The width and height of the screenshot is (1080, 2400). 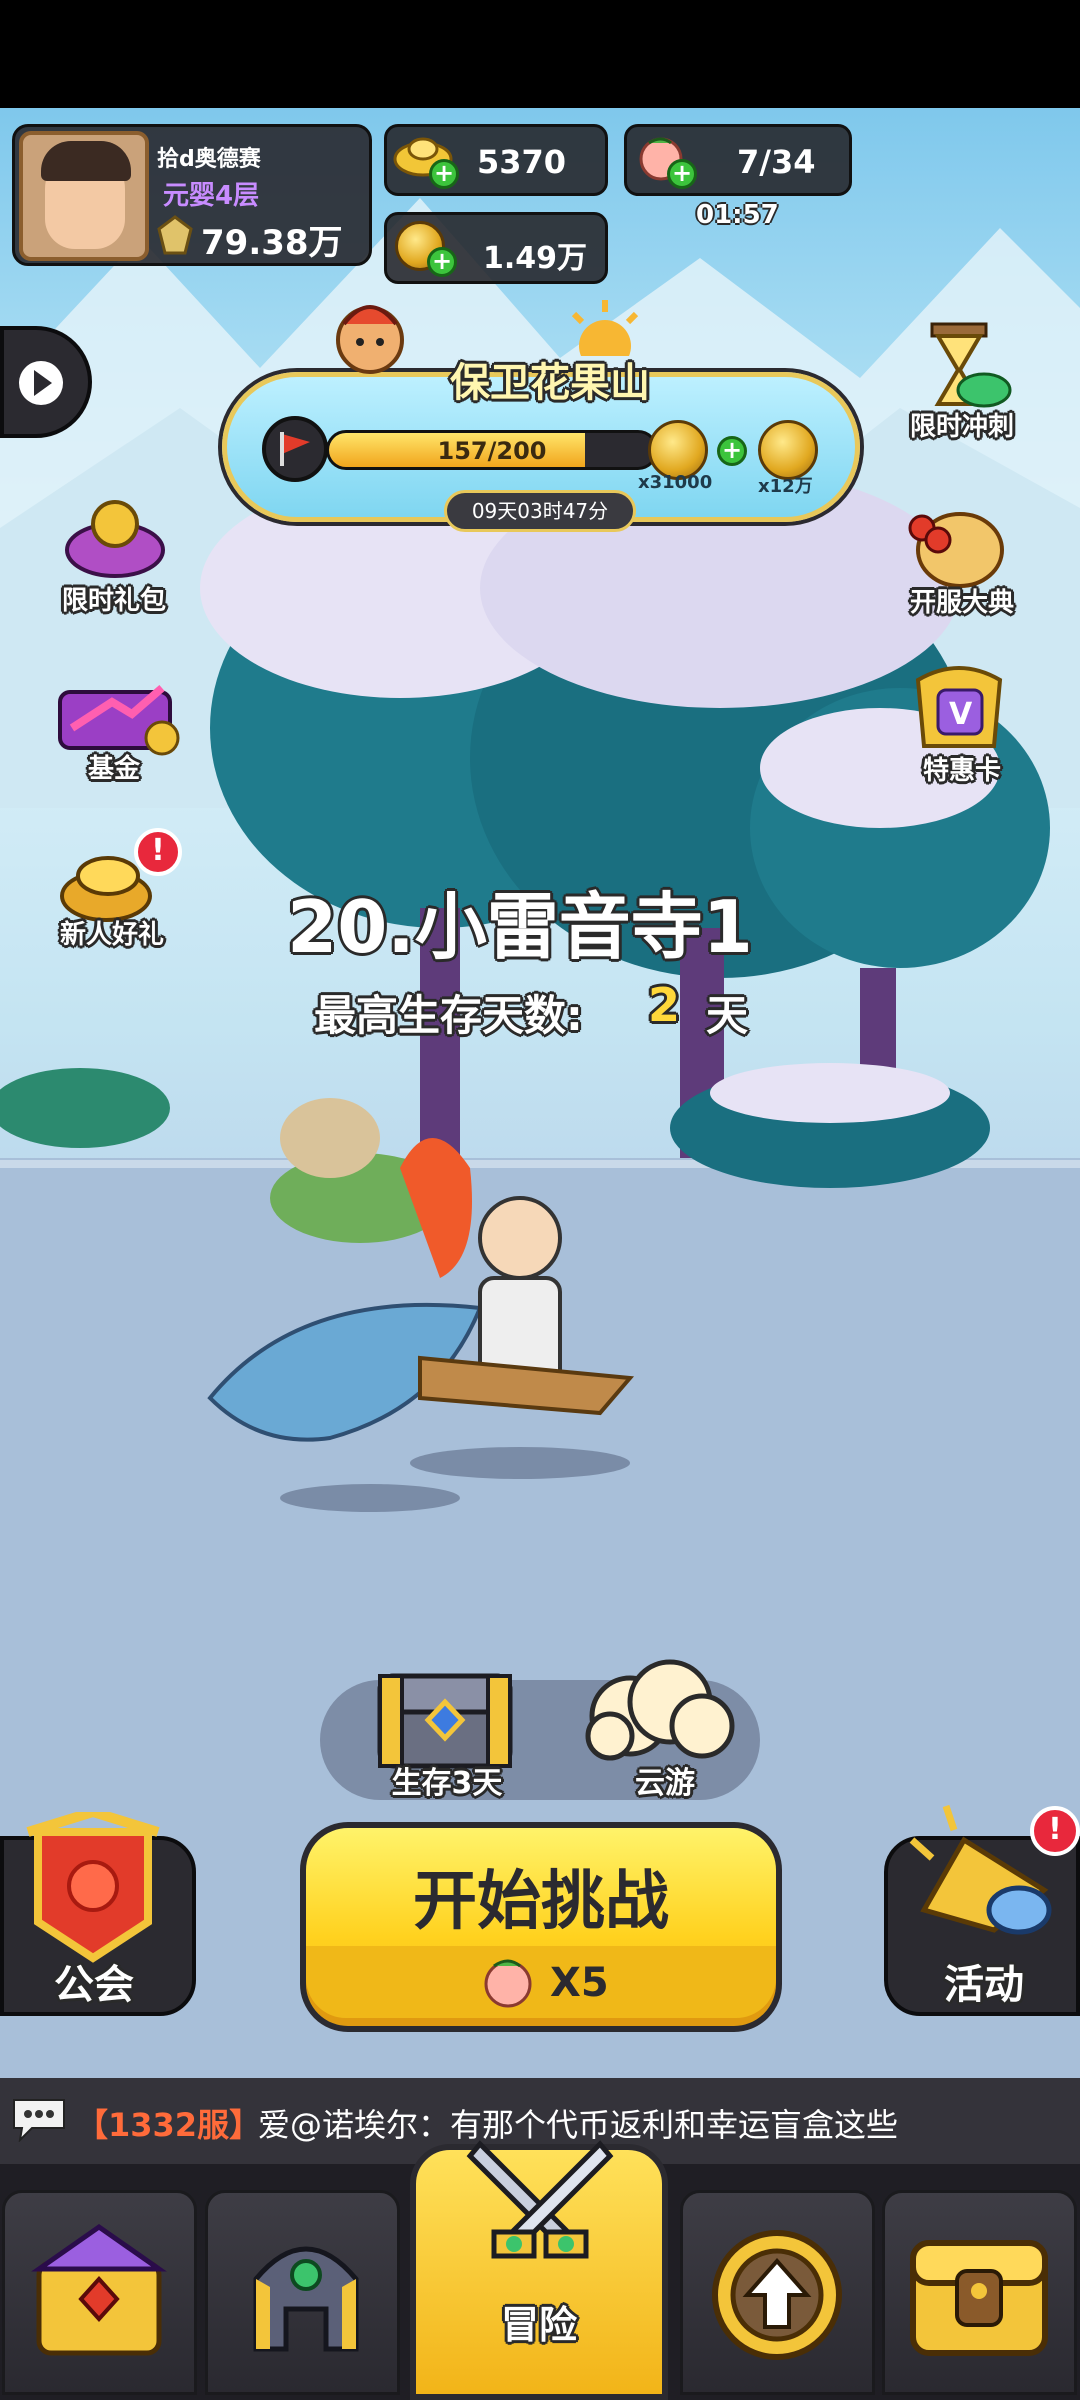 I want to click on cloud-travel-label: 云游, so click(x=665, y=1783).